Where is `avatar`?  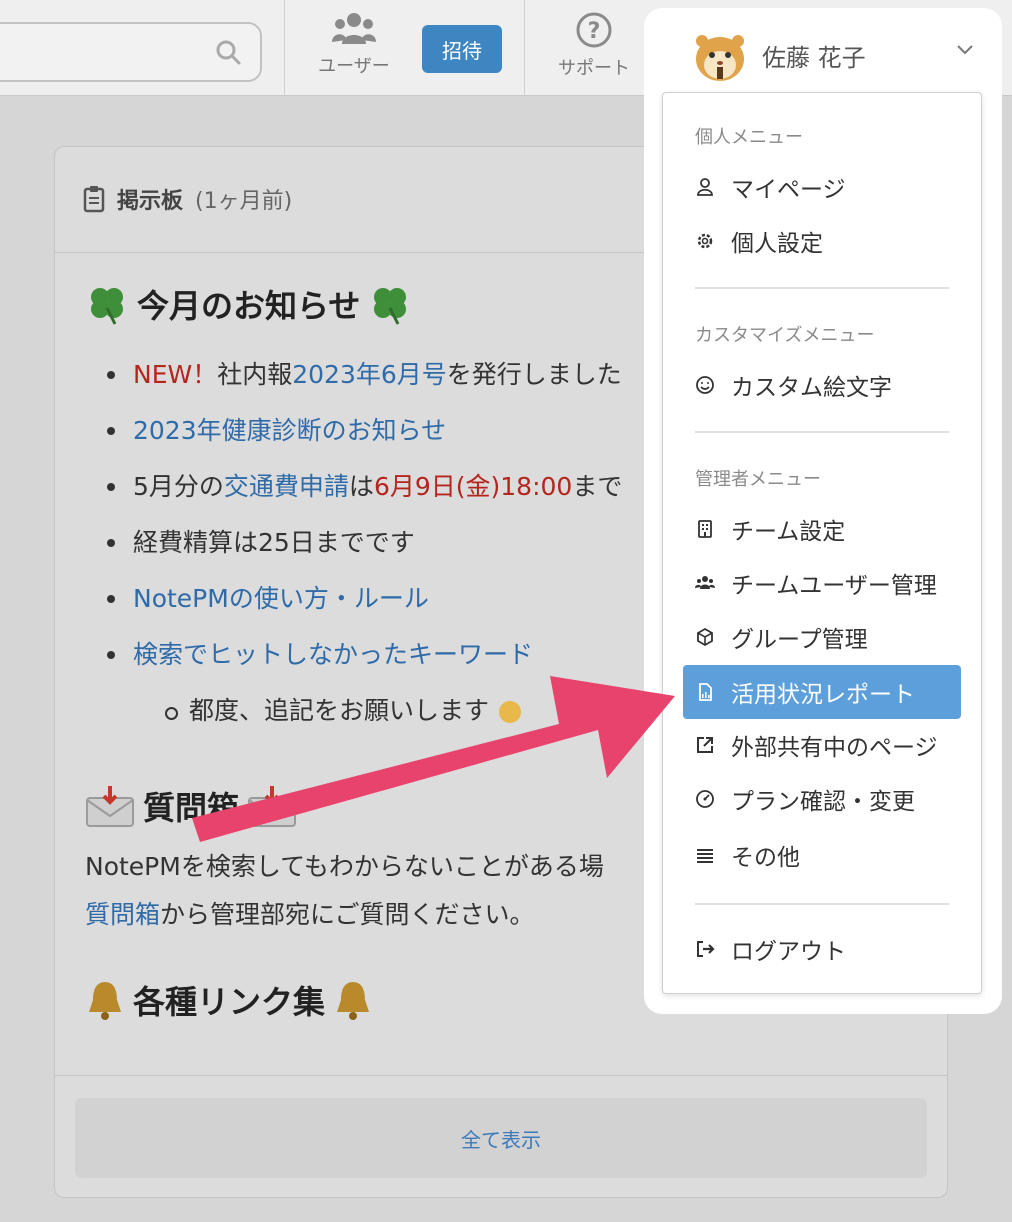
avatar is located at coordinates (720, 58).